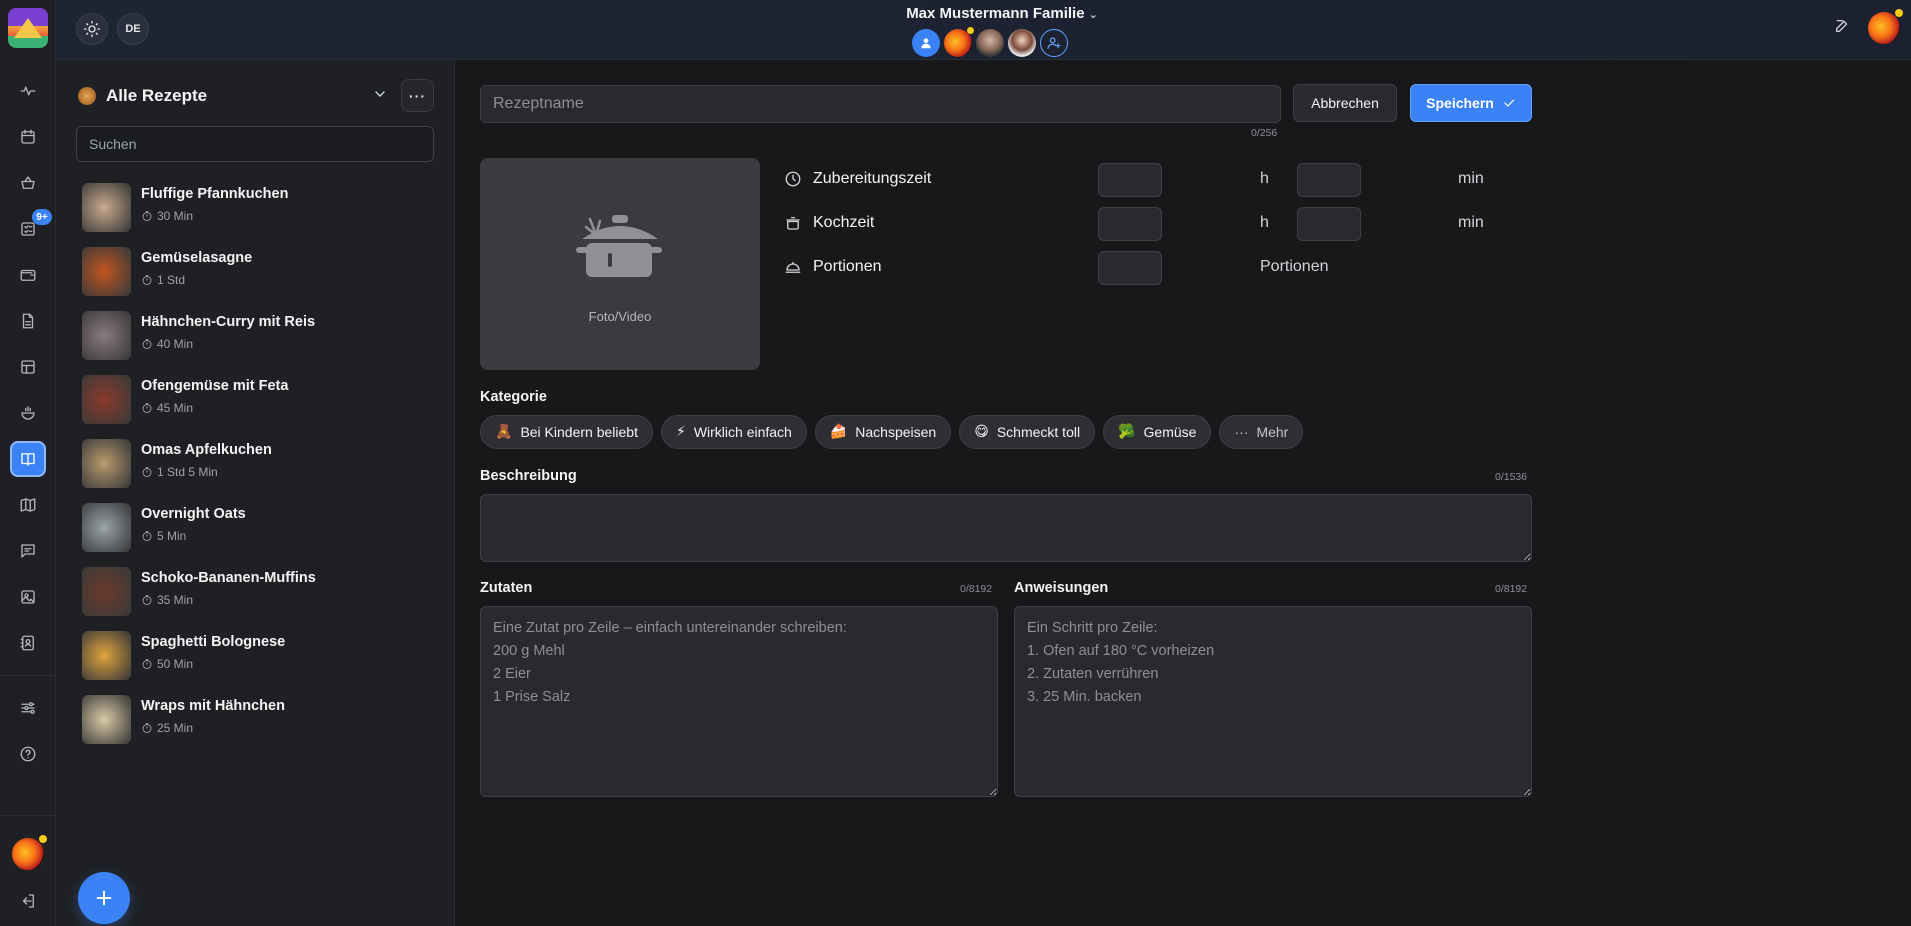 The width and height of the screenshot is (1911, 926). What do you see at coordinates (1329, 224) in the screenshot?
I see `cook-minutes-input` at bounding box center [1329, 224].